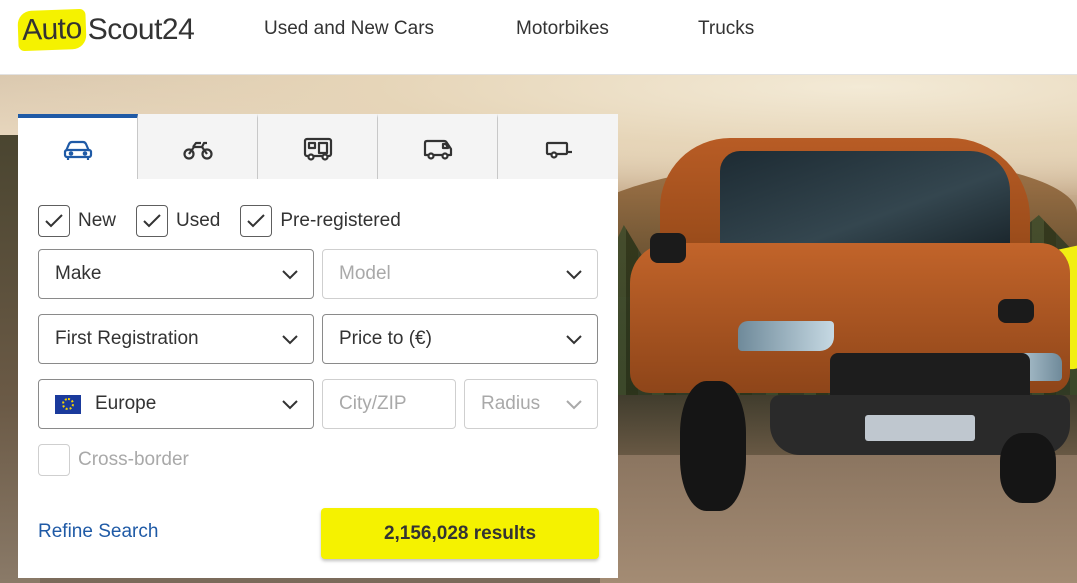 The image size is (1077, 583). Describe the element at coordinates (198, 220) in the screenshot. I see `checkbox-label: Used` at that location.